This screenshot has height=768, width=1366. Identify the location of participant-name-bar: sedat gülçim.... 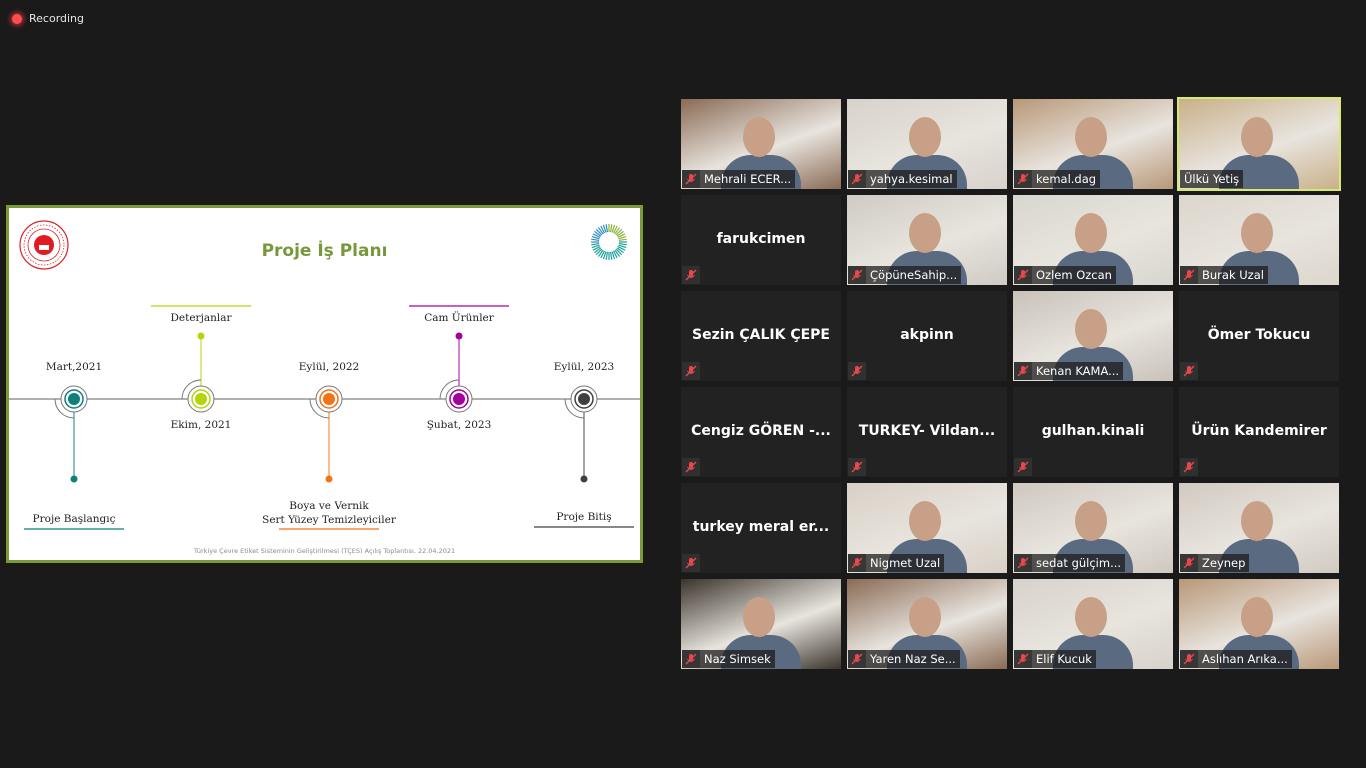
(1070, 563).